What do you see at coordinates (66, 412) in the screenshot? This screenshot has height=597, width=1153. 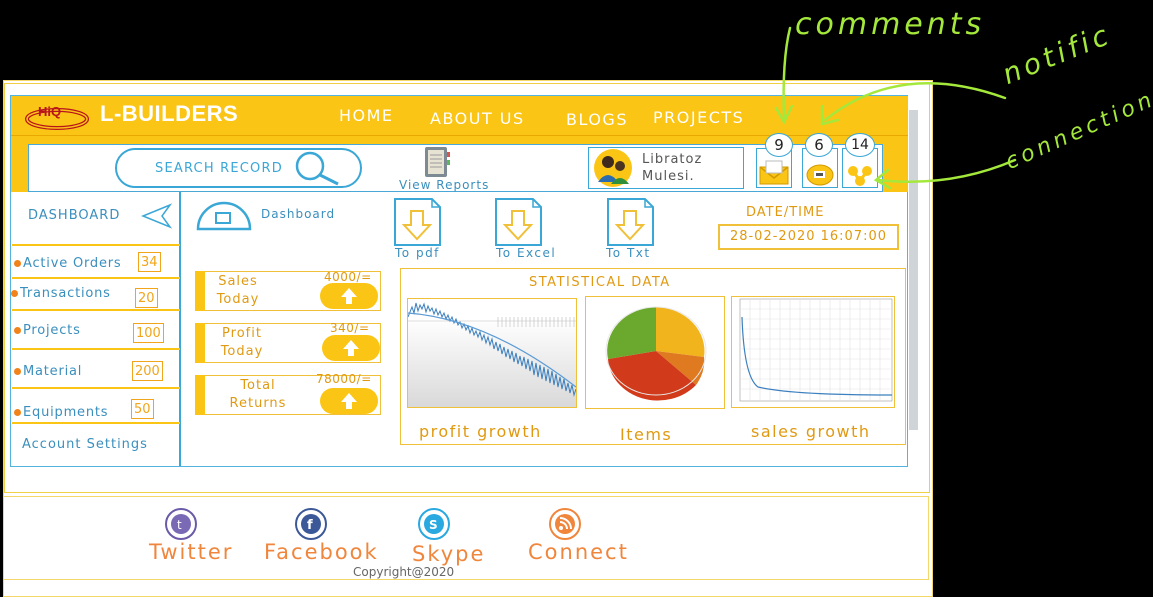 I see `sidebar-item-label: Equipments` at bounding box center [66, 412].